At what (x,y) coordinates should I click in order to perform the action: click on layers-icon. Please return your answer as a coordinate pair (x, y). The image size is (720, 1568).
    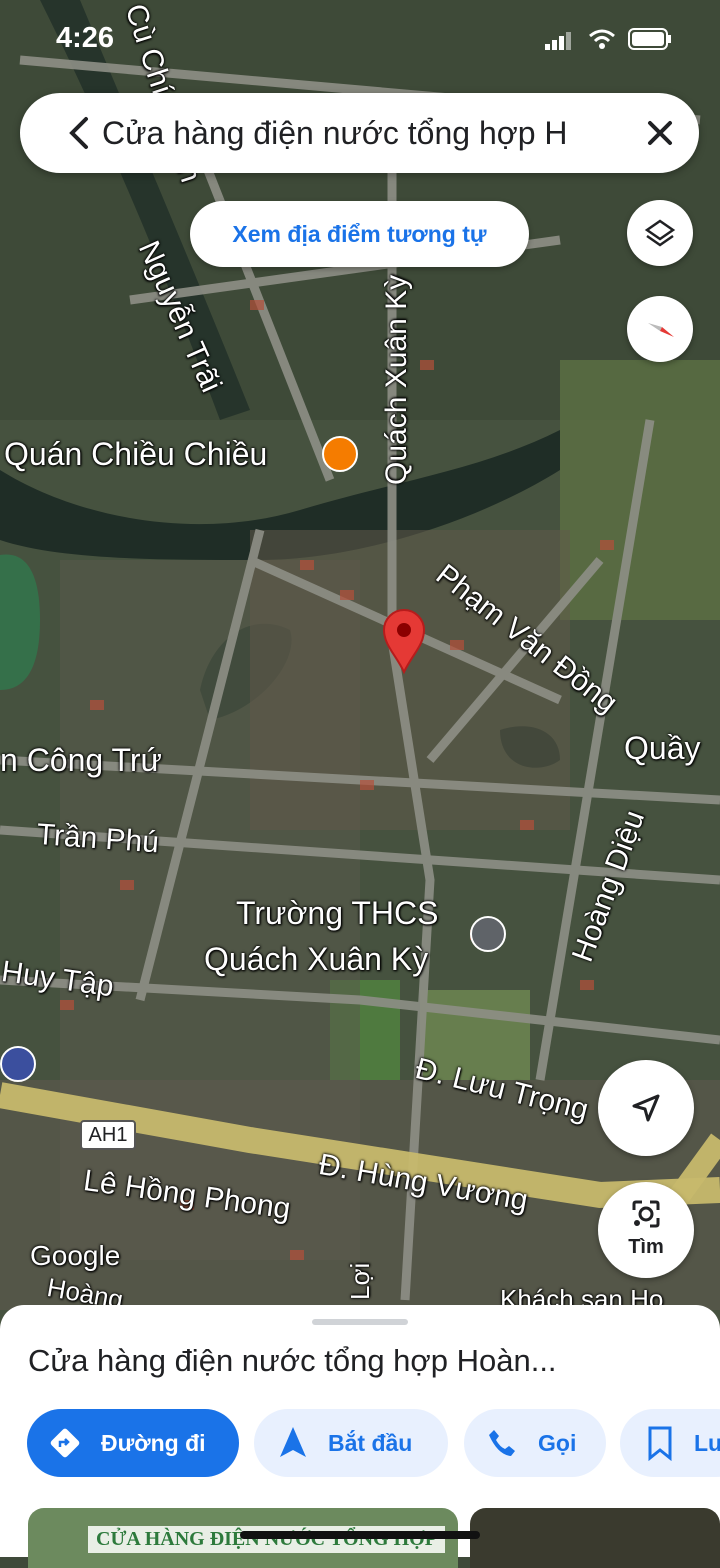
    Looking at the image, I should click on (660, 233).